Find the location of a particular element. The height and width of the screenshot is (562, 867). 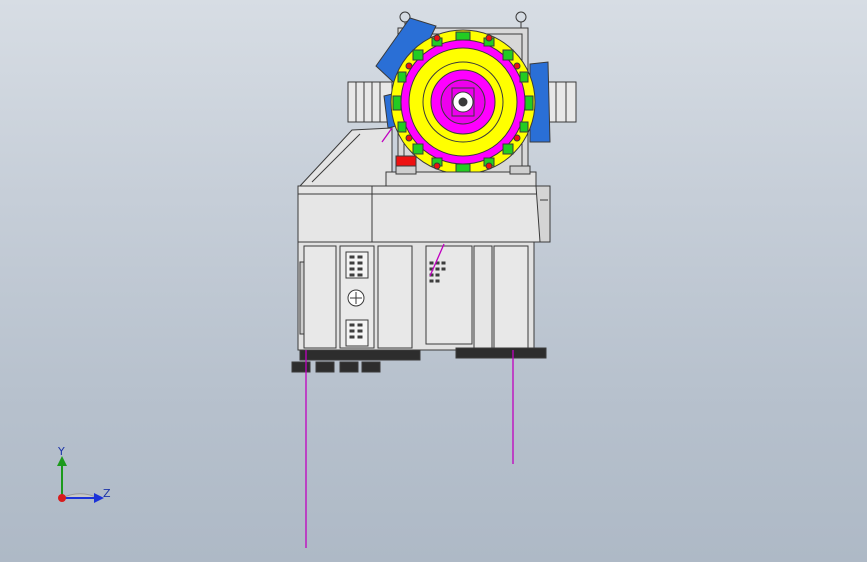

y-axis-label: Y is located at coordinates (61, 451).